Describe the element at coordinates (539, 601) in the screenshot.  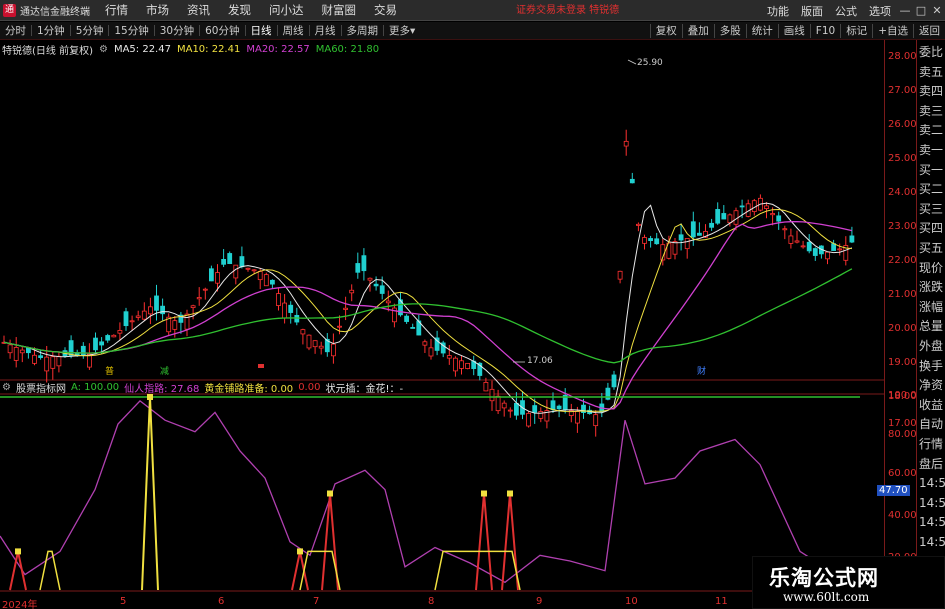
I see `date-label: 9` at that location.